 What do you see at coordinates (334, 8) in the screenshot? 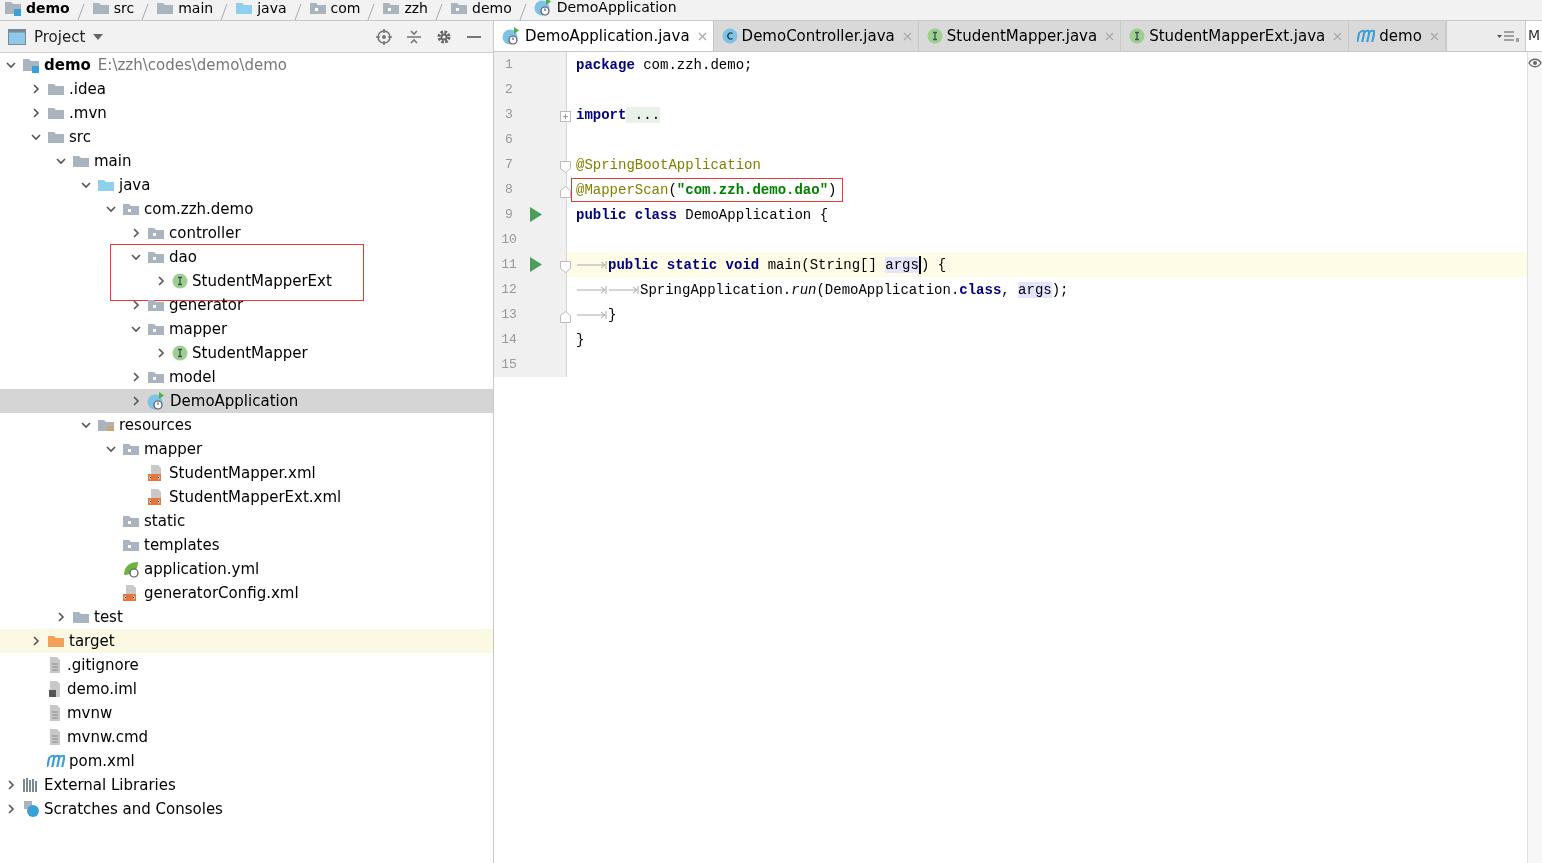
I see `breadcrumb: com` at bounding box center [334, 8].